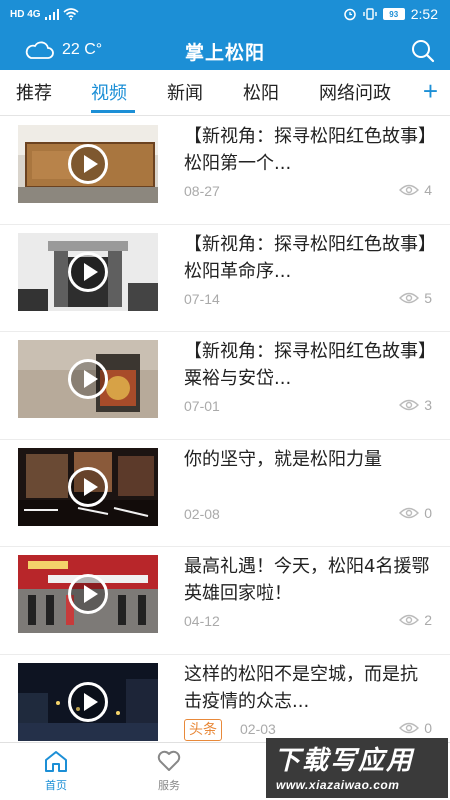  I want to click on status-right: 93 2:52, so click(390, 14).